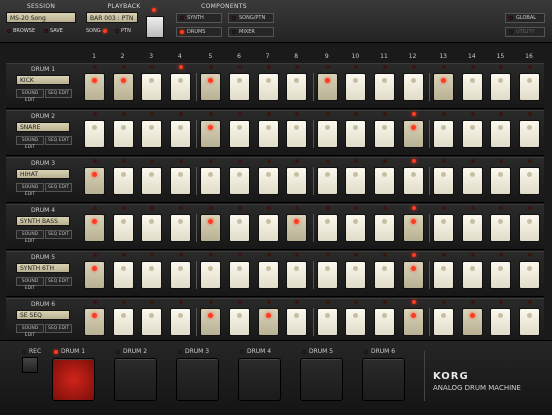 This screenshot has width=552, height=415. Describe the element at coordinates (251, 18) in the screenshot. I see `songptn-button: SONG/PTN` at that location.